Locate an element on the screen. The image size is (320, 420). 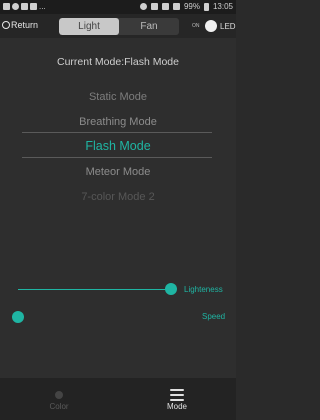
return-label: Return is located at coordinates (25, 25).